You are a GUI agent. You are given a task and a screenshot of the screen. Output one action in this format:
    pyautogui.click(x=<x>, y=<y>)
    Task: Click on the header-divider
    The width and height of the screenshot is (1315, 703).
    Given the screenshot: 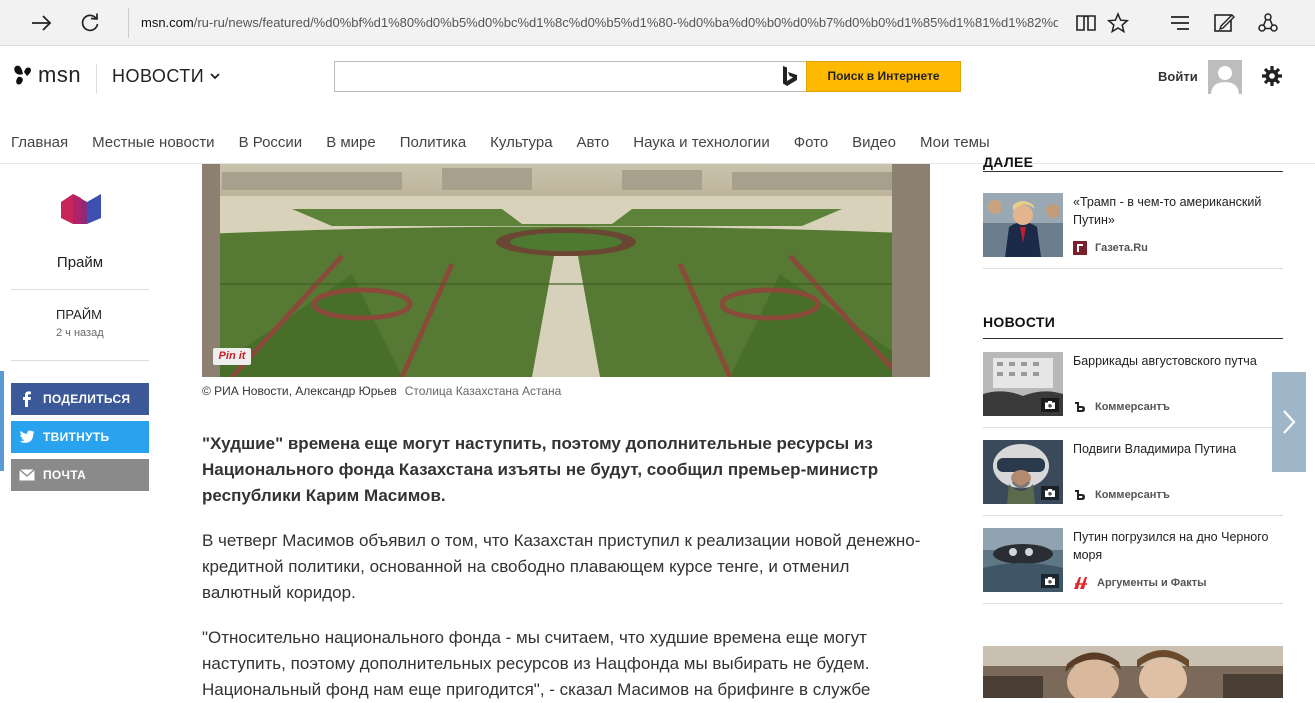 What is the action you would take?
    pyautogui.click(x=96, y=79)
    